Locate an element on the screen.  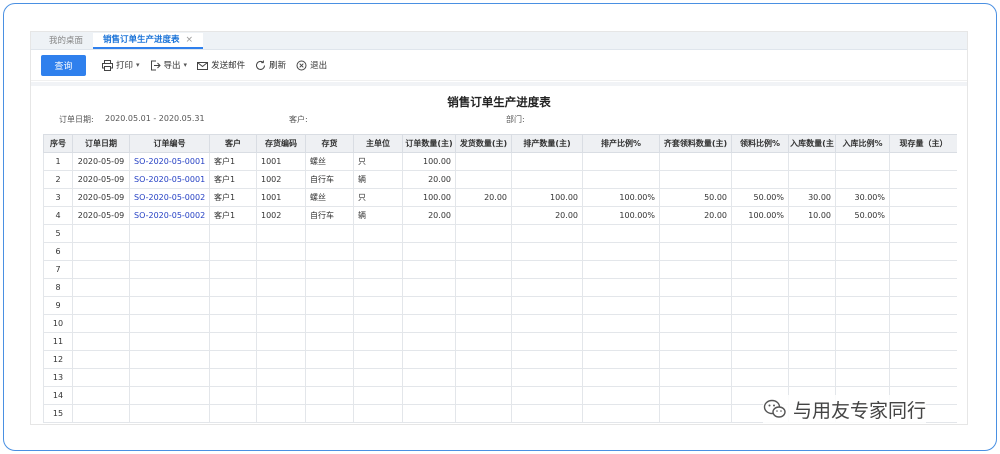
tab-my-desktop: 我的桌面 is located at coordinates (66, 41).